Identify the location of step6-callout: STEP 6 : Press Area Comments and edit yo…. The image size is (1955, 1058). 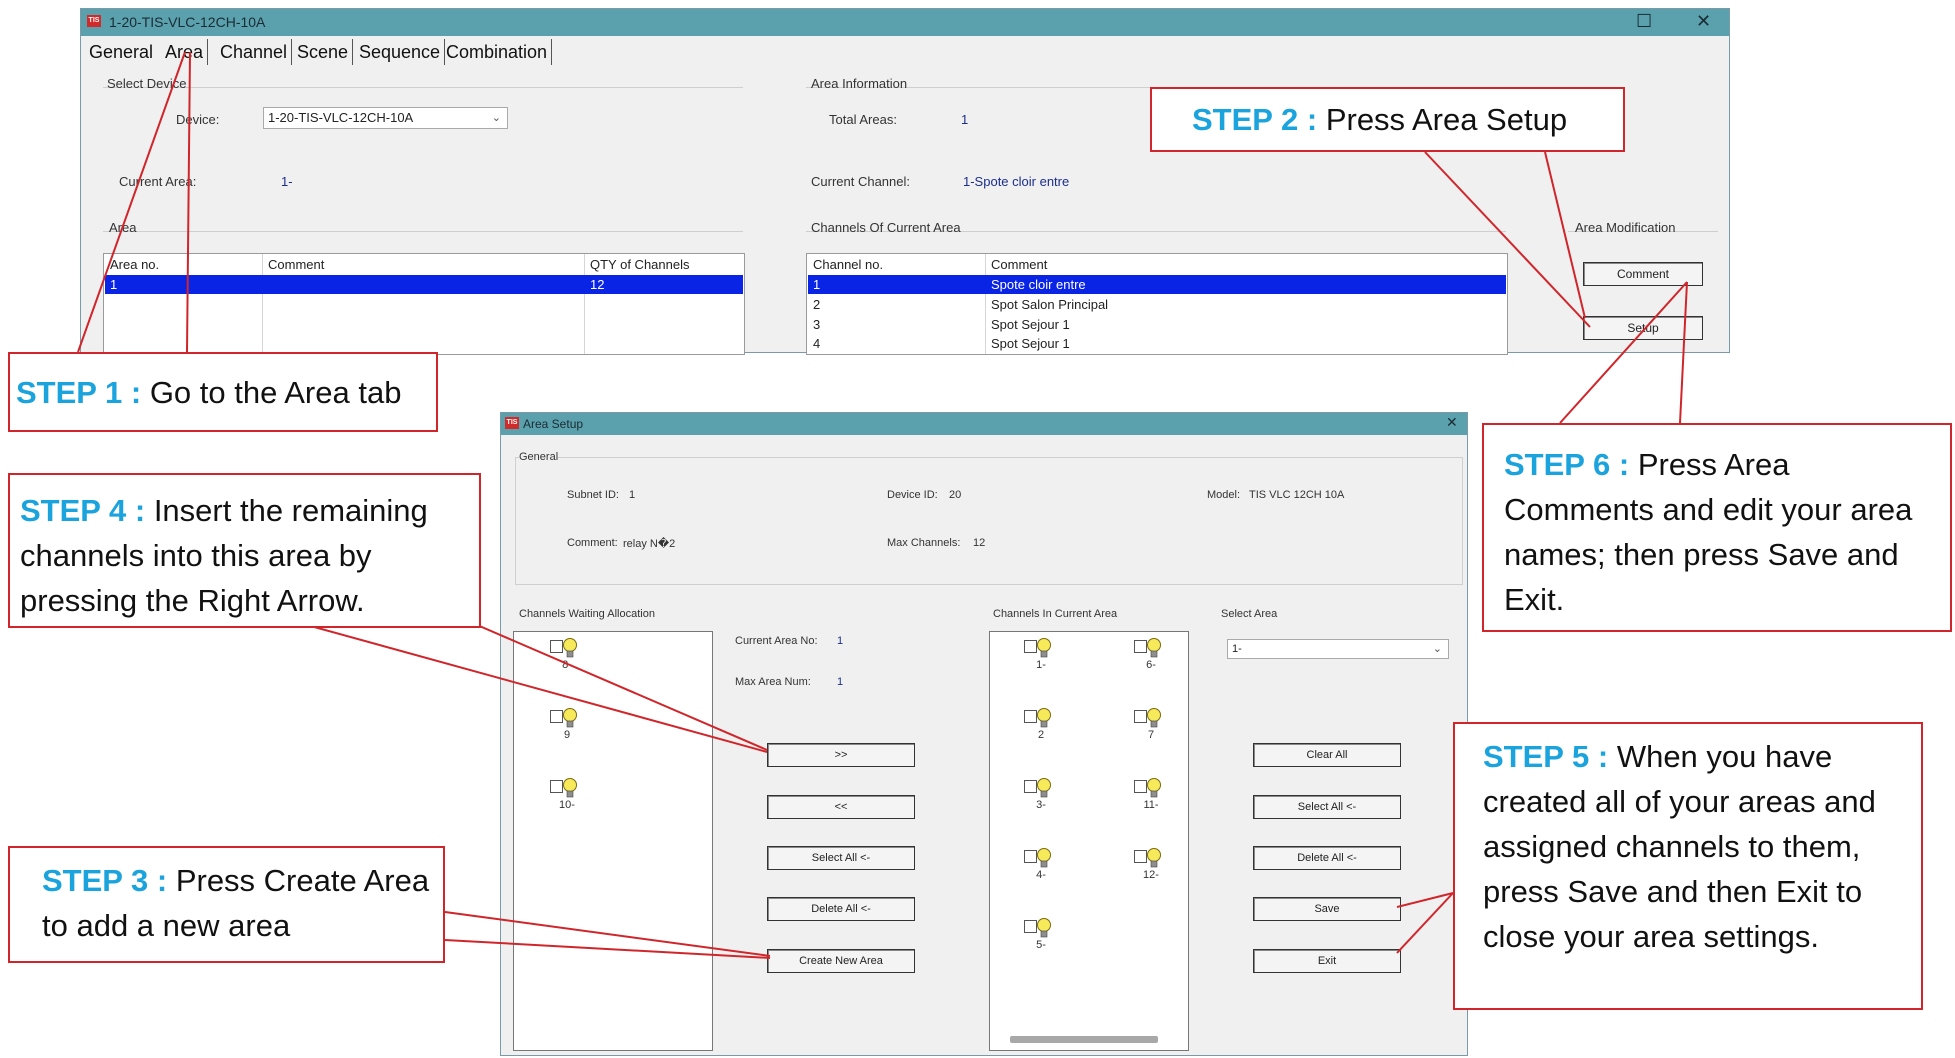
(1717, 527).